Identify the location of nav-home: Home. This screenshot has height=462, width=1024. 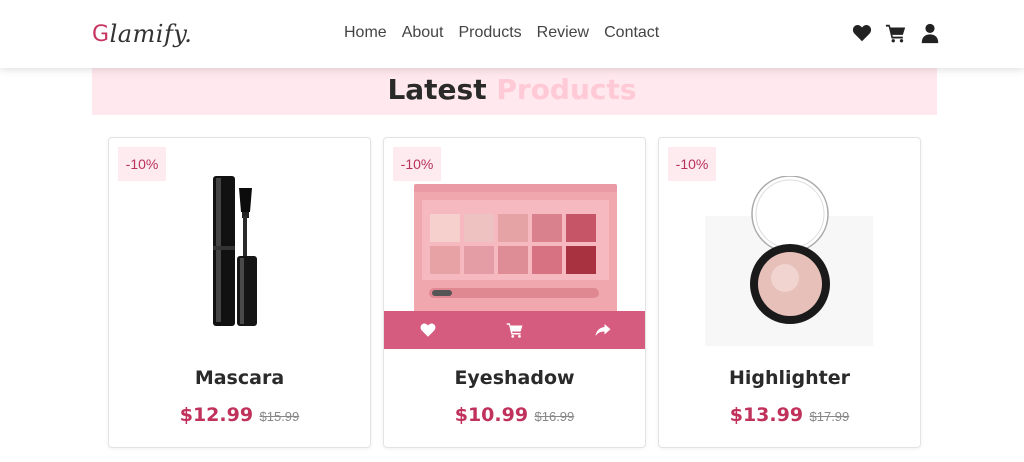
(365, 33).